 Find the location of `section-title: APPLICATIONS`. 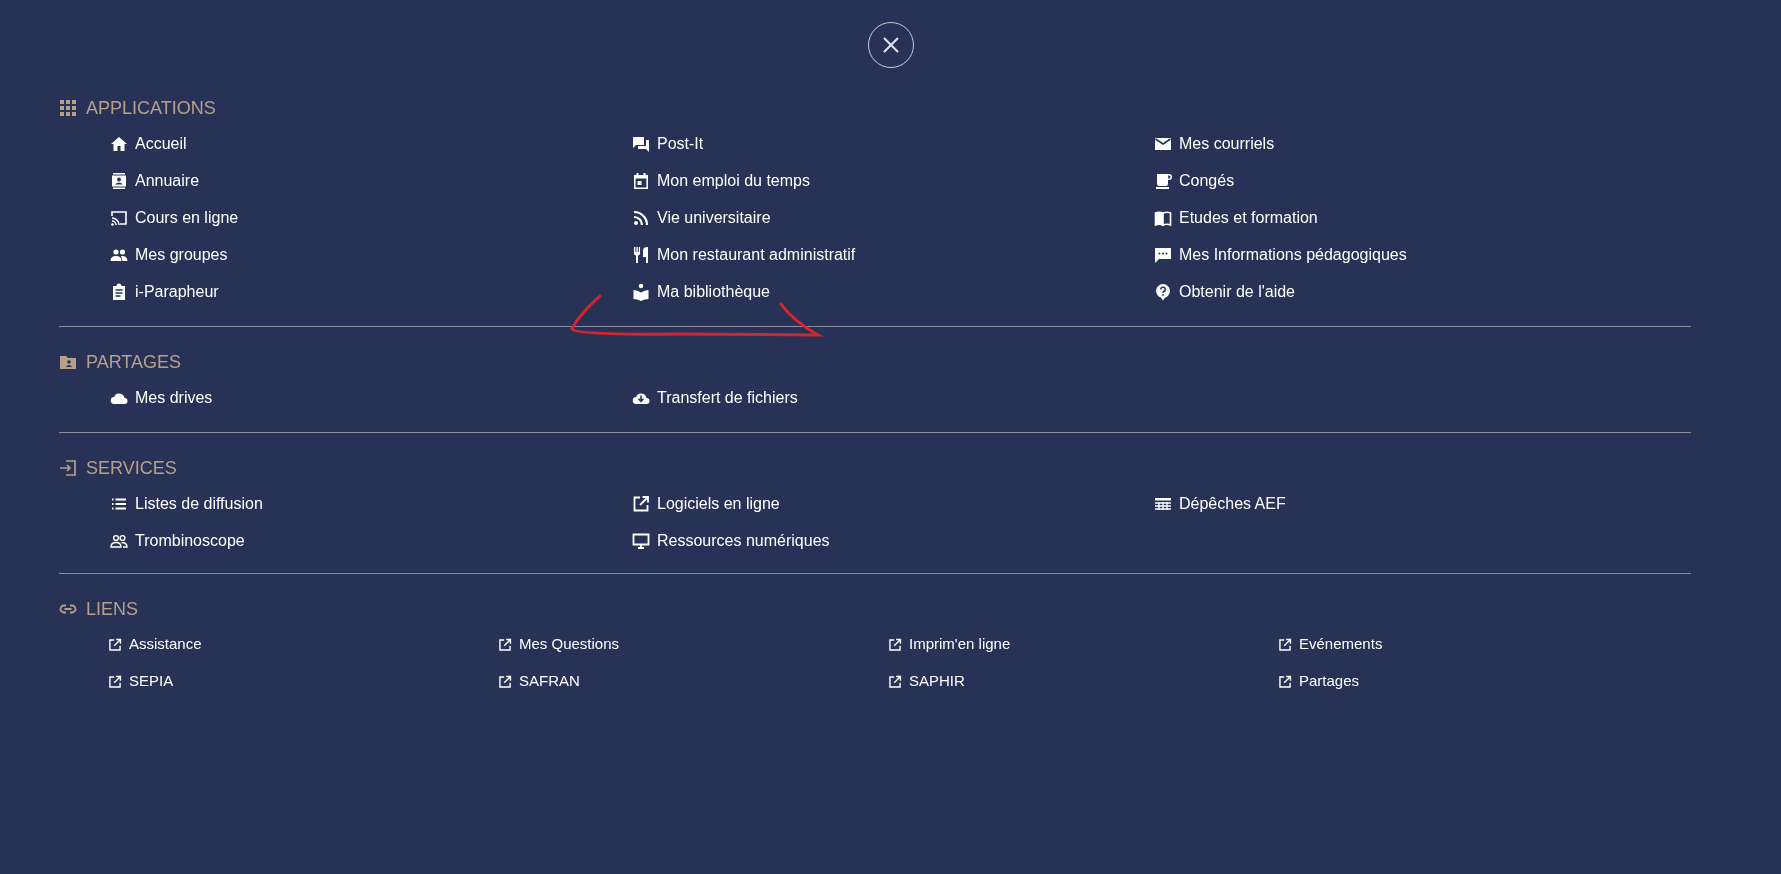

section-title: APPLICATIONS is located at coordinates (151, 108).